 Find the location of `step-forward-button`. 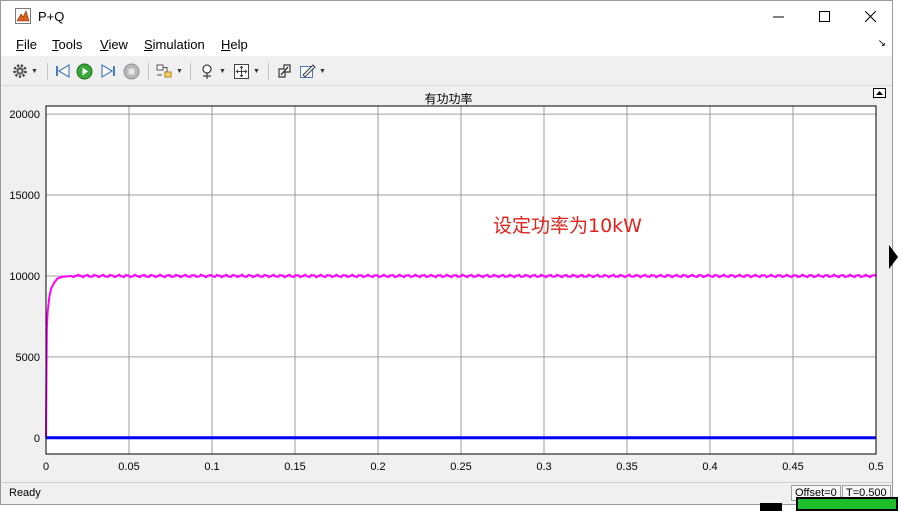

step-forward-button is located at coordinates (108, 71).